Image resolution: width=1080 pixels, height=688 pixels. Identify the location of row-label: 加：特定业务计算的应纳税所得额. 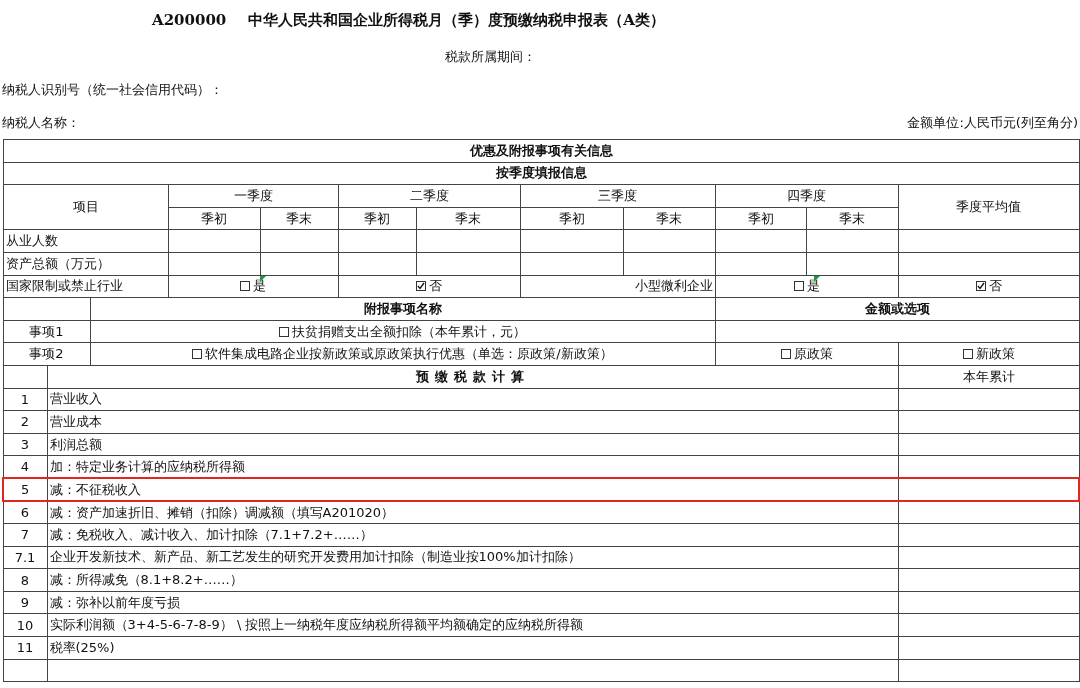
(472, 467).